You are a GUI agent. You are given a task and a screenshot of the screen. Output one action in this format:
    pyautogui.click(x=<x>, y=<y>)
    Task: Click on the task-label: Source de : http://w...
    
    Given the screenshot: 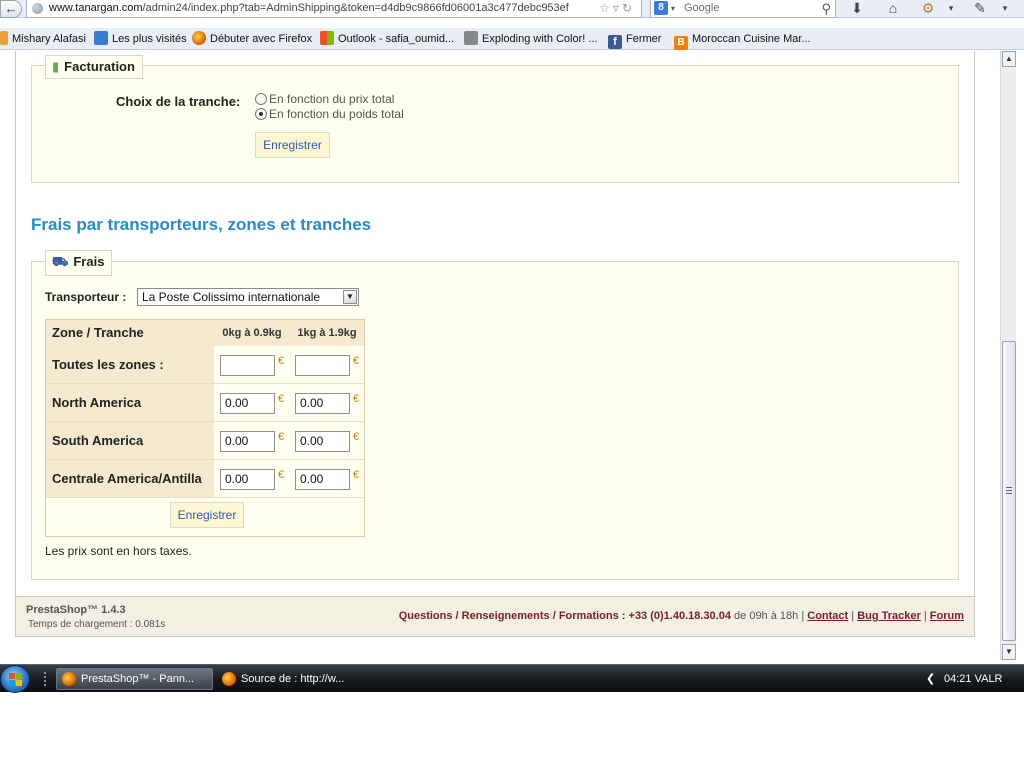 What is the action you would take?
    pyautogui.click(x=293, y=679)
    